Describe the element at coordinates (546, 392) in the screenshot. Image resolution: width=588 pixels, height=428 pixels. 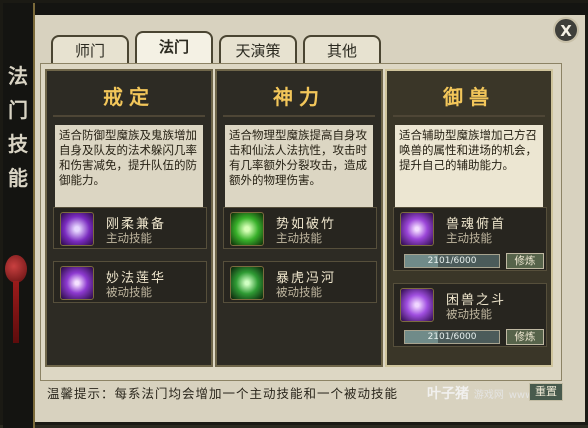
I see `reset-button: 重置` at that location.